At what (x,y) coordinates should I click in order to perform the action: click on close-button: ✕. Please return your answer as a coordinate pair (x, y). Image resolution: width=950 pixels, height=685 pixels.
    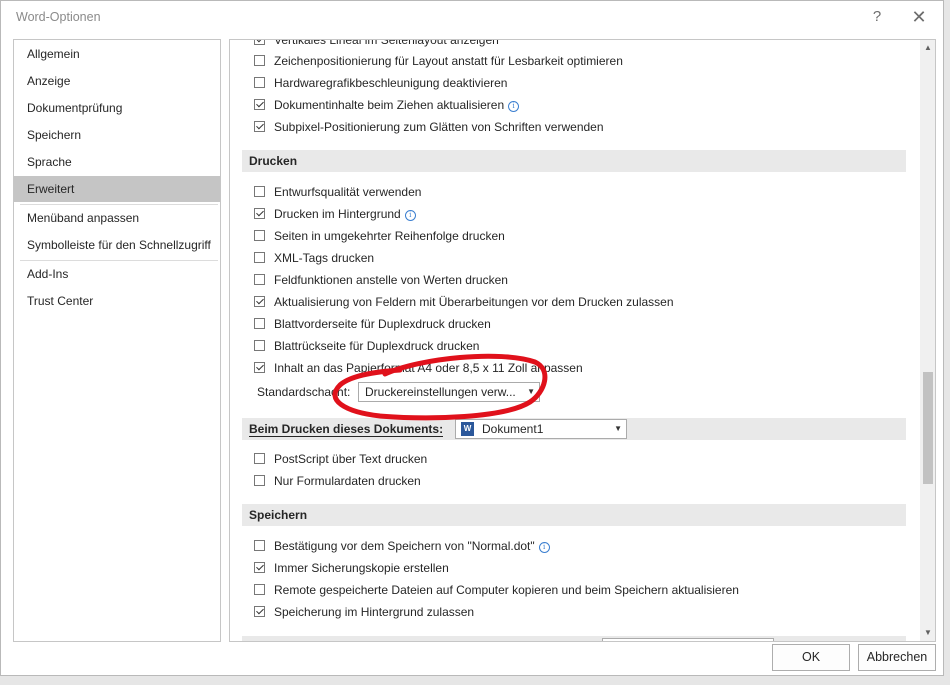
    Looking at the image, I should click on (919, 17).